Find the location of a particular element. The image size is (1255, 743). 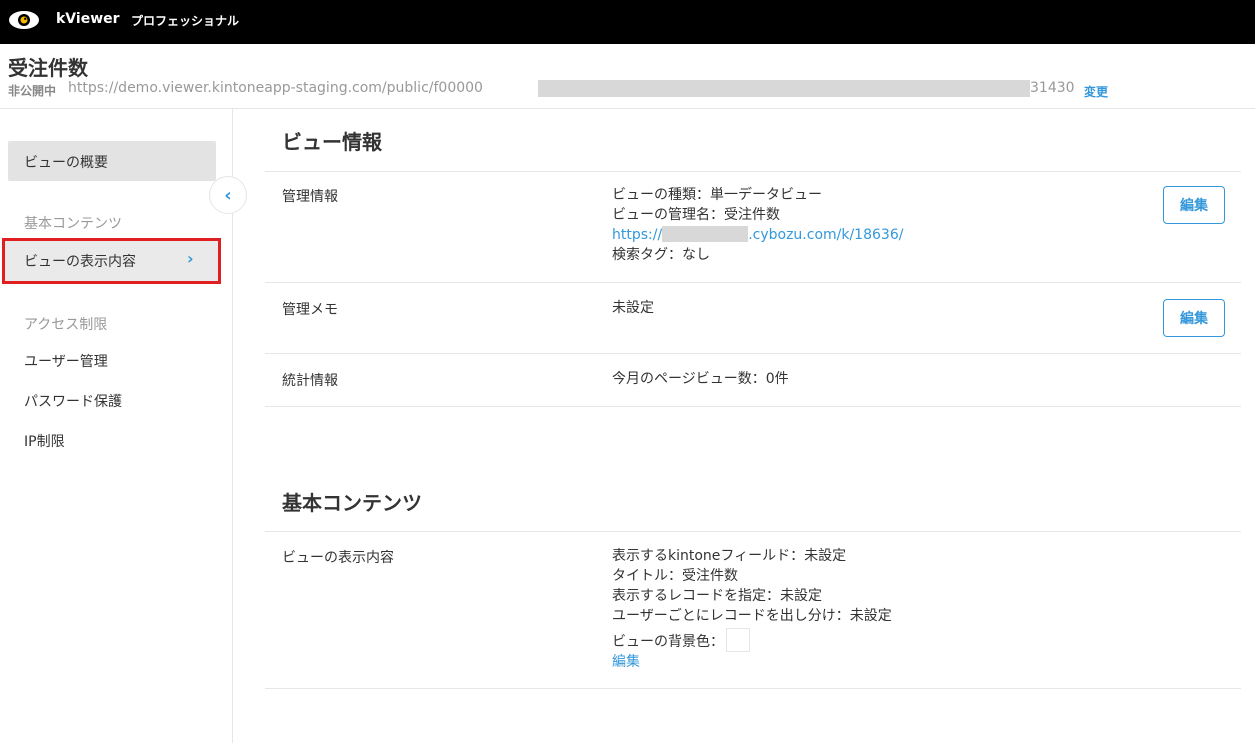

bg-color-swatch is located at coordinates (738, 640).